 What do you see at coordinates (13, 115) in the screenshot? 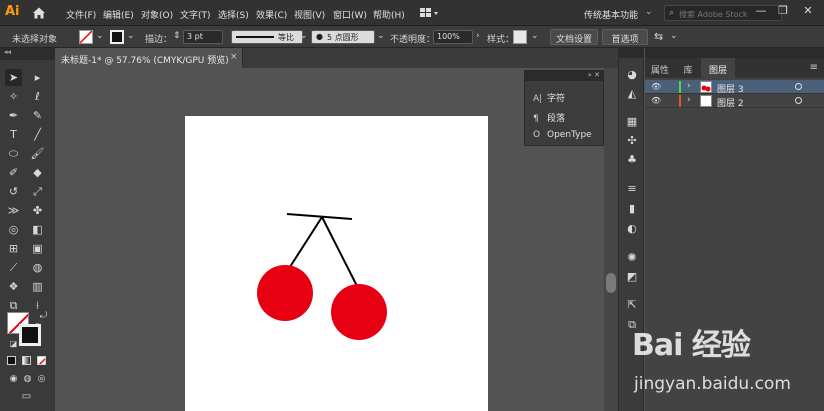
I see `pen-tool-icon: ✒` at bounding box center [13, 115].